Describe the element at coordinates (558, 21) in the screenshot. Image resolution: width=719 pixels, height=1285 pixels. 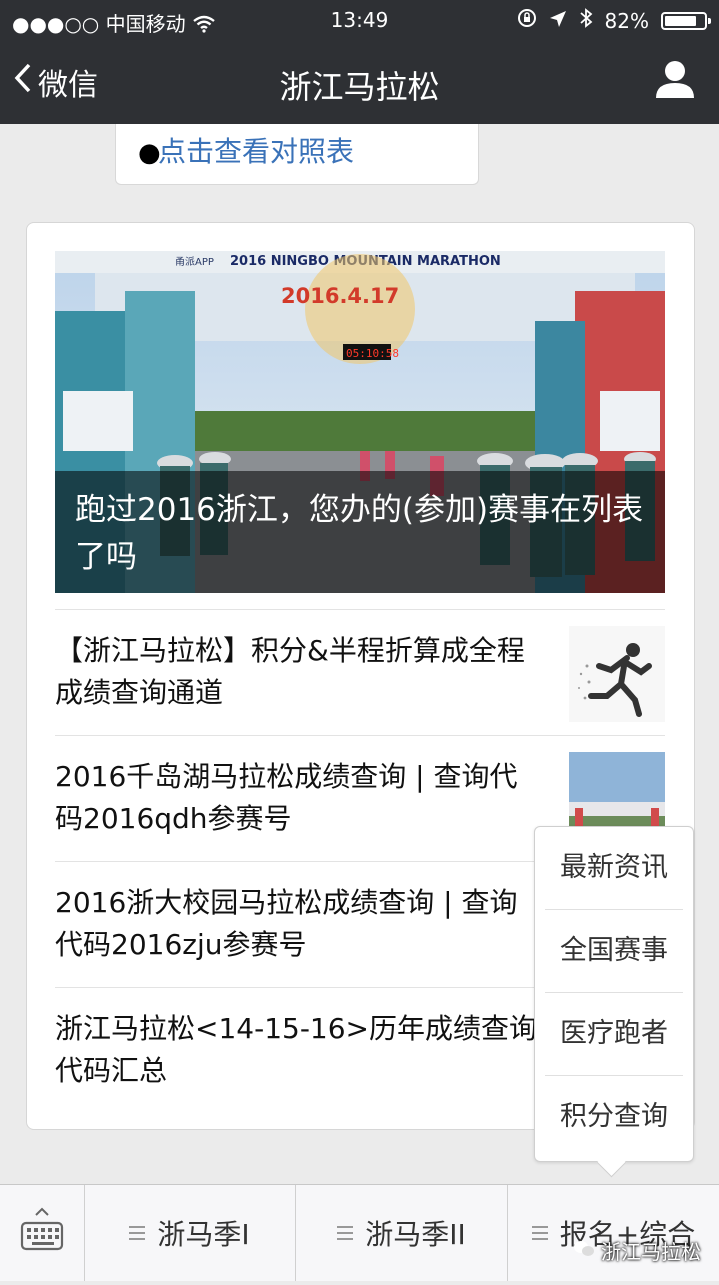
I see `location-icon` at that location.